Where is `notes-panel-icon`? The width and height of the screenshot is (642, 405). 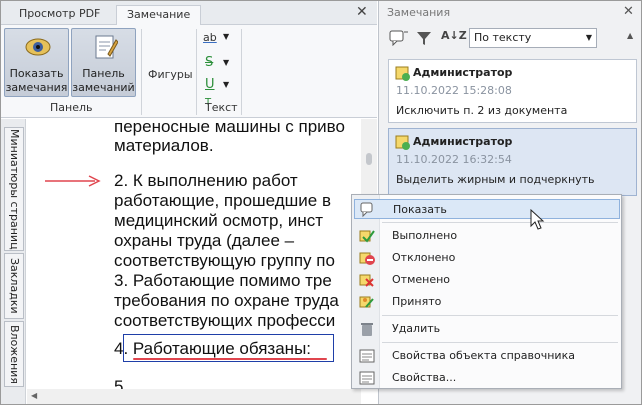 notes-panel-icon is located at coordinates (106, 47).